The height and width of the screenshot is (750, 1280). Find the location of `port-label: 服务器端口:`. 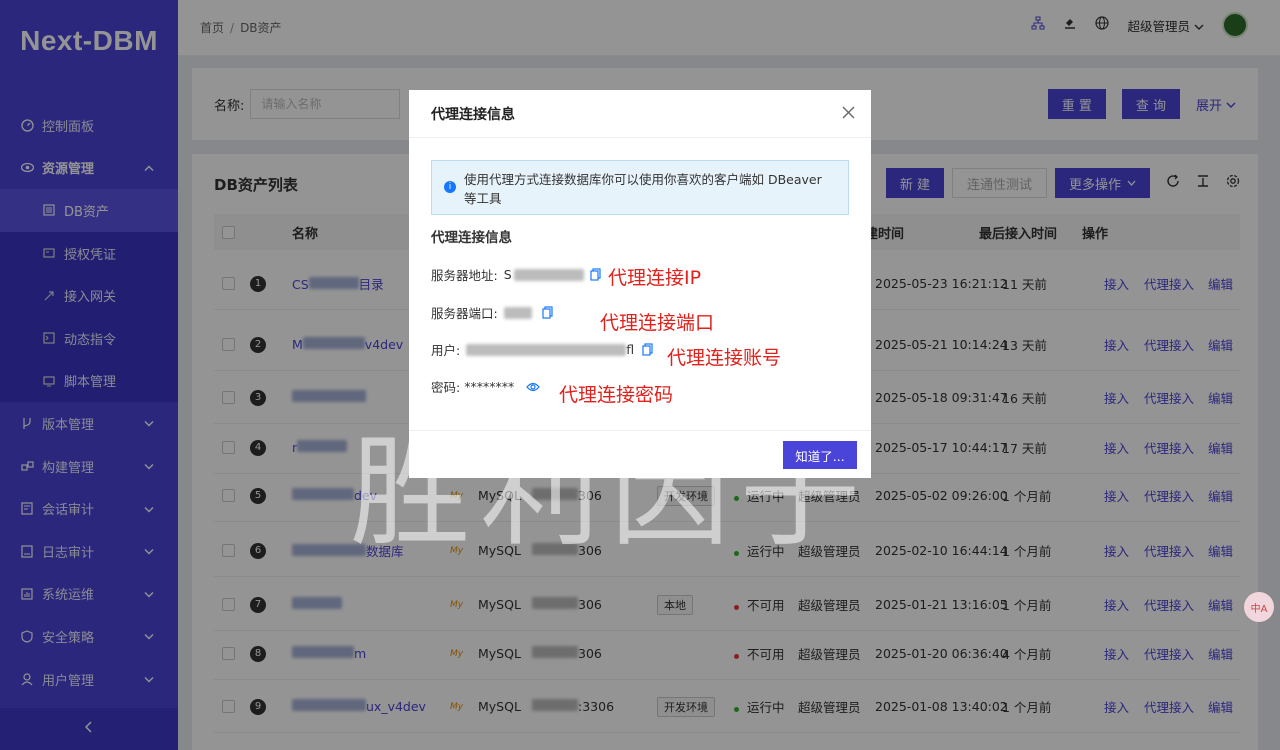

port-label: 服务器端口: is located at coordinates (464, 313).